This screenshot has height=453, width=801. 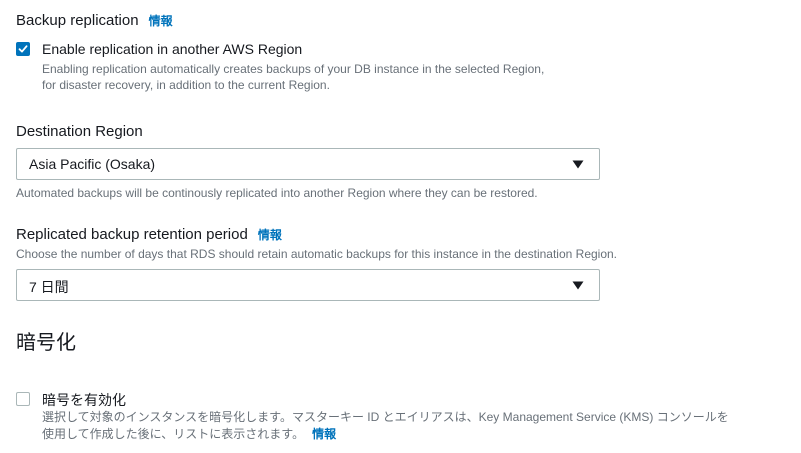 What do you see at coordinates (79, 131) in the screenshot?
I see `destination-region-label: Destination Region` at bounding box center [79, 131].